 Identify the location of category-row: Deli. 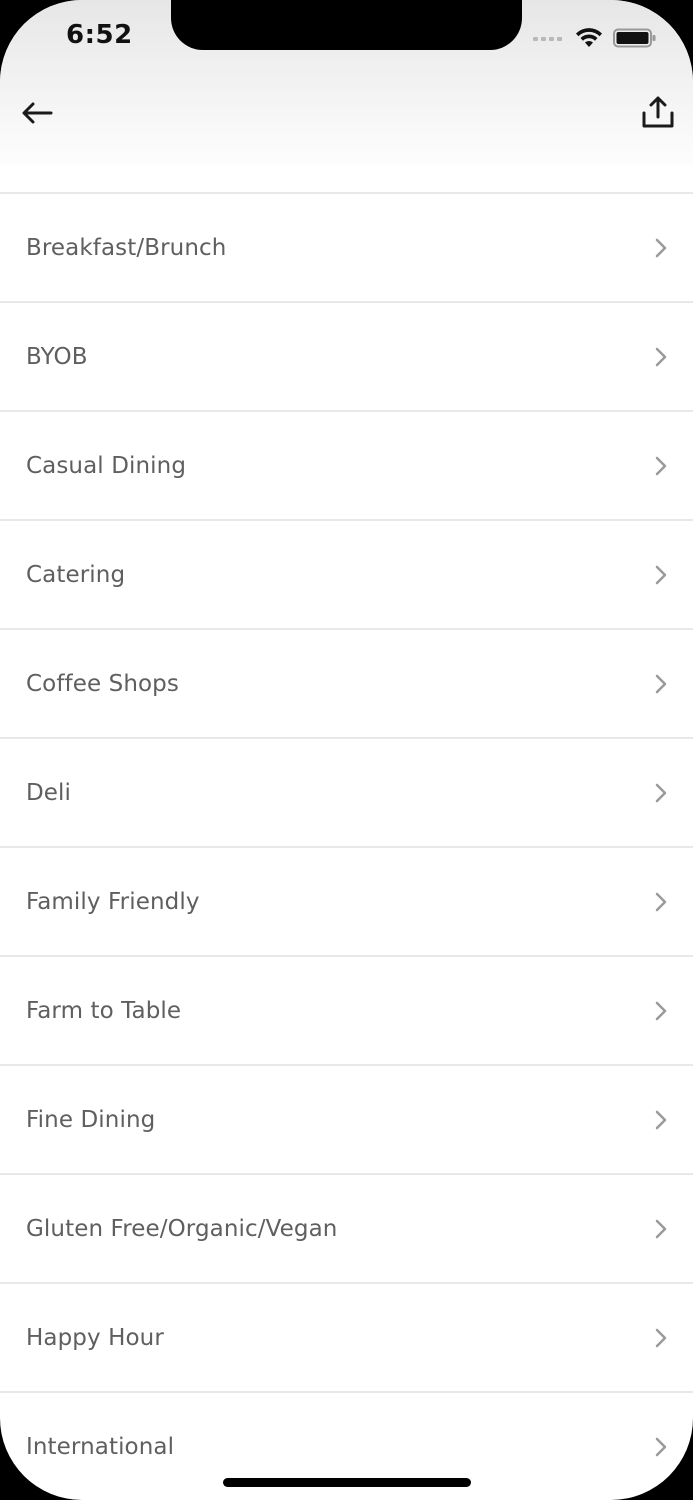
(346, 793).